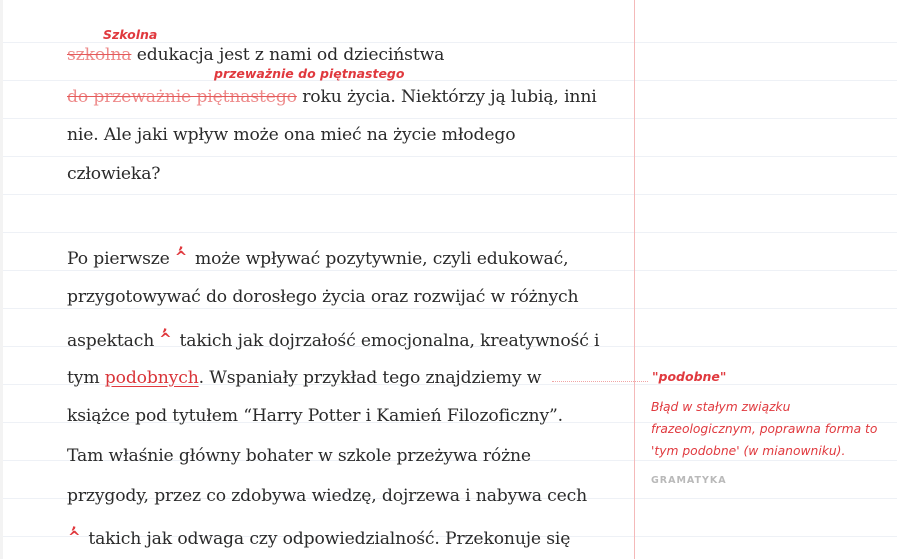 This screenshot has width=897, height=559. Describe the element at coordinates (114, 174) in the screenshot. I see `essay-line-4: człowieka?` at that location.